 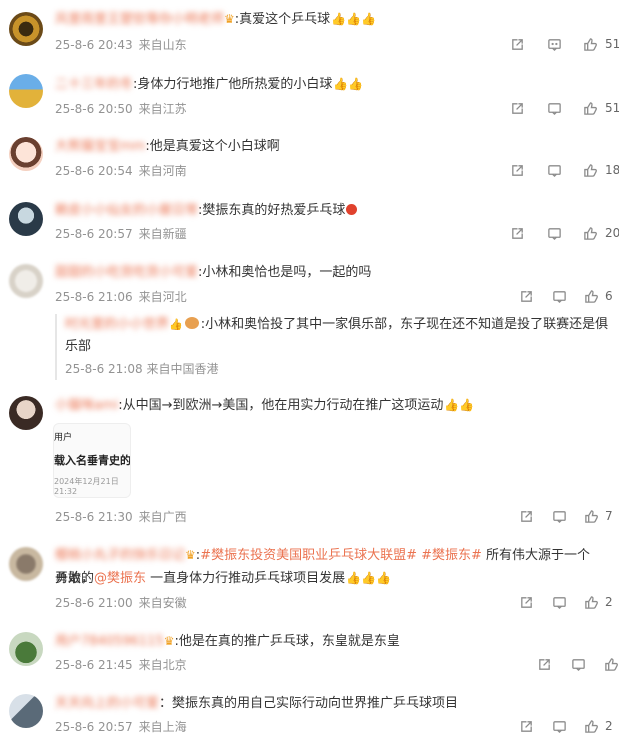 I want to click on thumbs-up-emoji-icon: 👍👍, so click(x=459, y=405).